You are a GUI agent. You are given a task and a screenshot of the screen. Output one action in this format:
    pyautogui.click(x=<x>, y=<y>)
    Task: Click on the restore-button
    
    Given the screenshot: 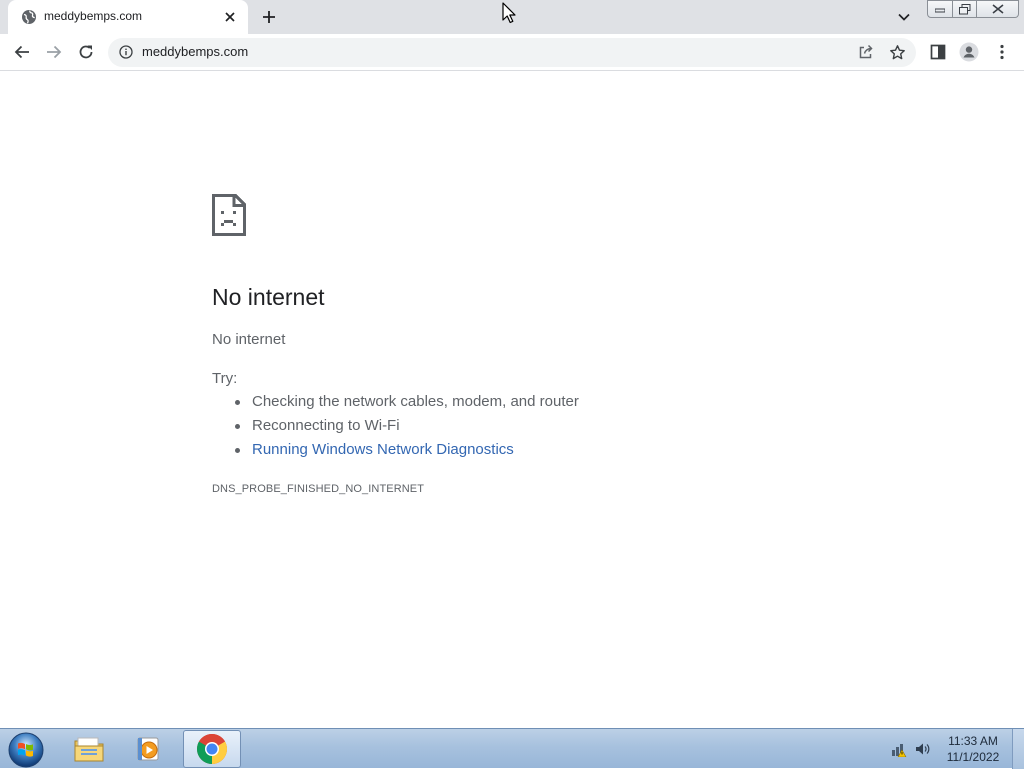 What is the action you would take?
    pyautogui.click(x=965, y=9)
    